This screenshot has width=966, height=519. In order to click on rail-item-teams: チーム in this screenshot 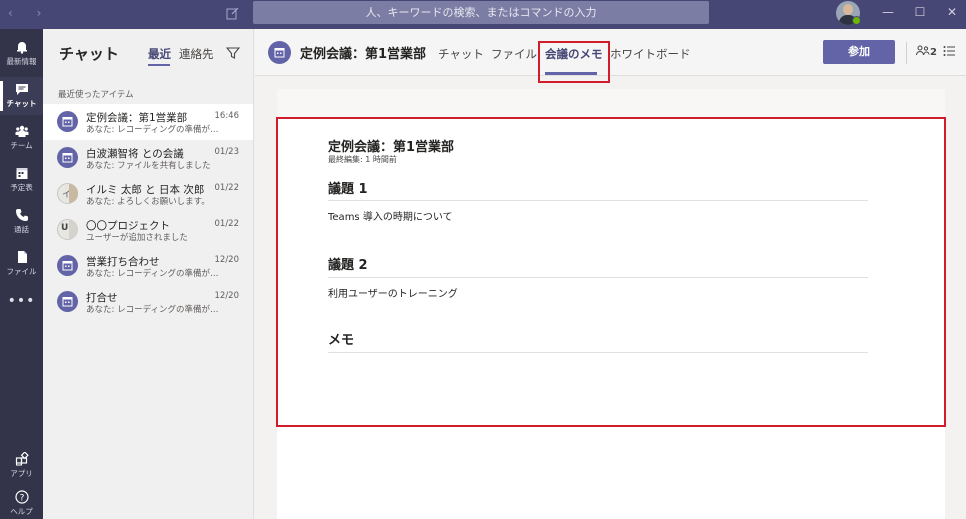, I will do `click(21, 138)`.